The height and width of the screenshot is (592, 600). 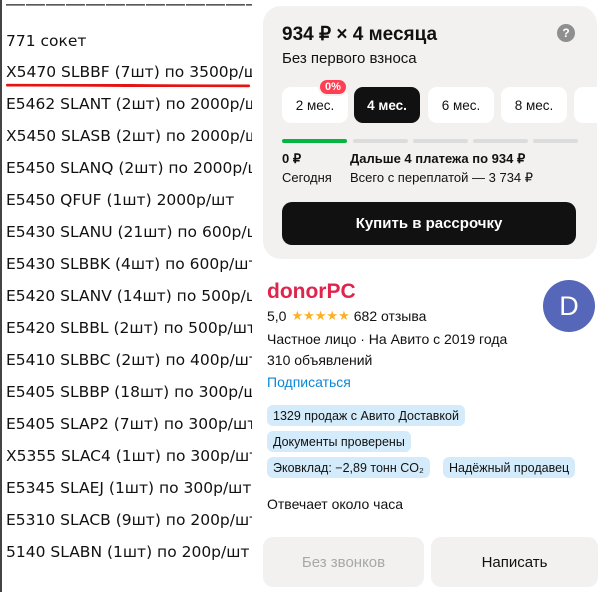 I want to click on listing-line: 5140 SLABN (1шт) по 200р/шт, so click(x=128, y=552).